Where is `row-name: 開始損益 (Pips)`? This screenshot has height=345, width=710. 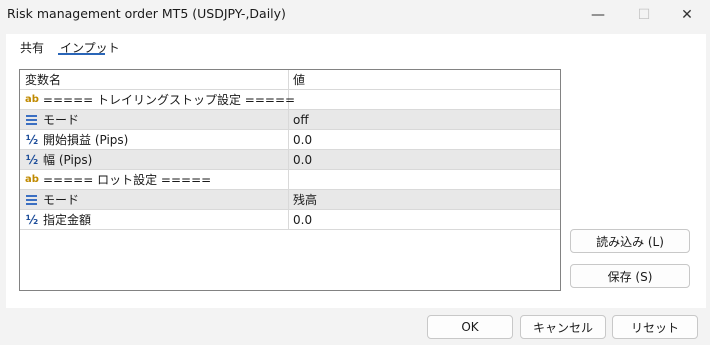 row-name: 開始損益 (Pips) is located at coordinates (86, 140).